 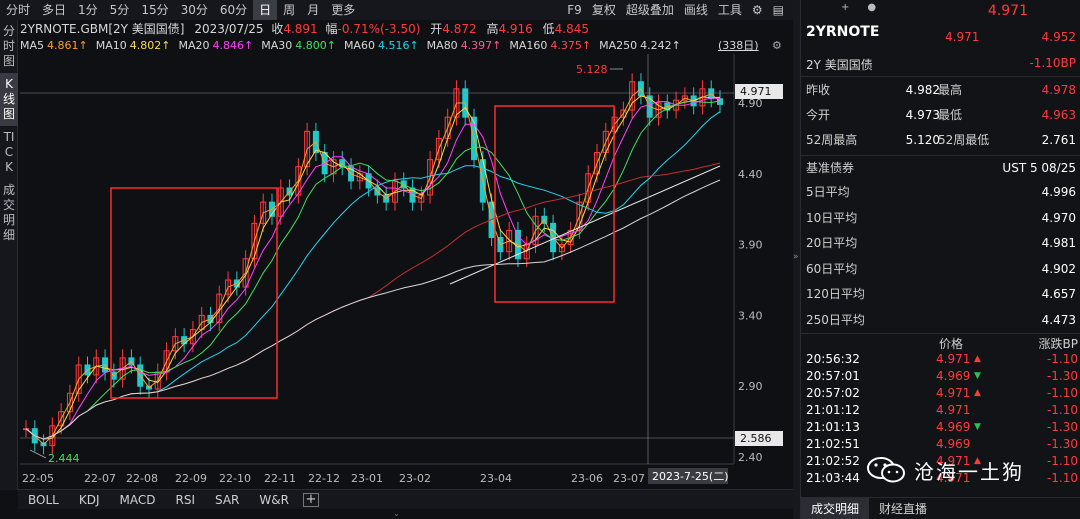 I want to click on trade-time: 20:57:02, so click(x=833, y=393).